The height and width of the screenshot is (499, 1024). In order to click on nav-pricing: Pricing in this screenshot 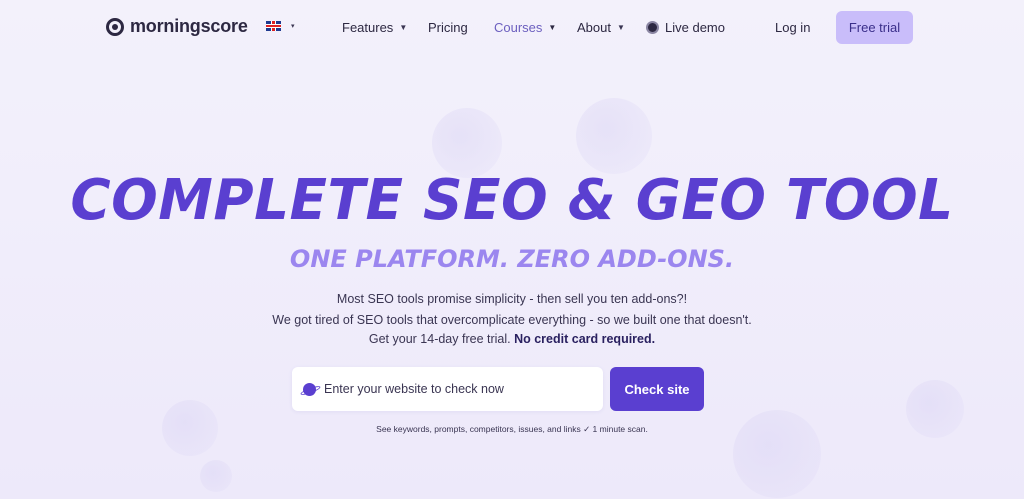, I will do `click(448, 27)`.